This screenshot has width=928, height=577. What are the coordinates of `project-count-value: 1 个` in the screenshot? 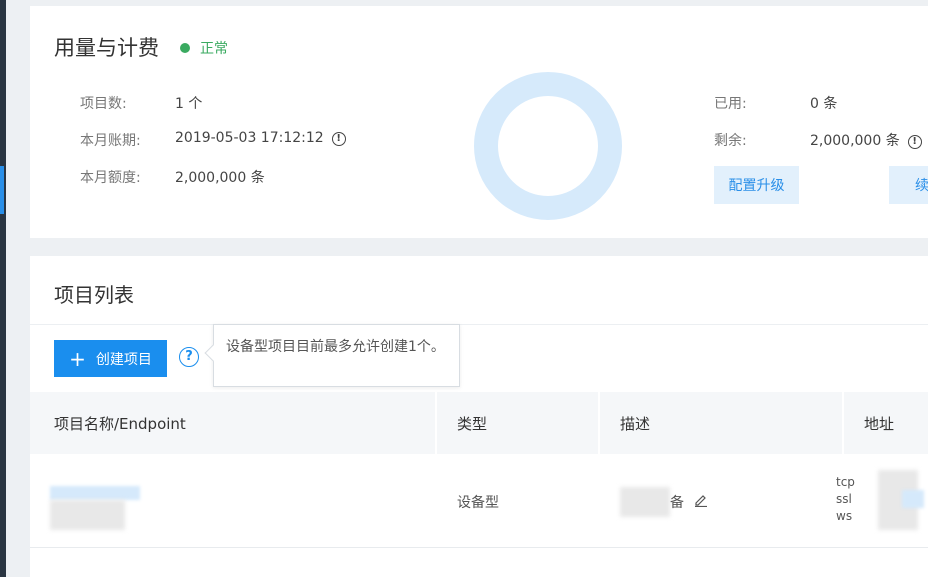 It's located at (189, 104).